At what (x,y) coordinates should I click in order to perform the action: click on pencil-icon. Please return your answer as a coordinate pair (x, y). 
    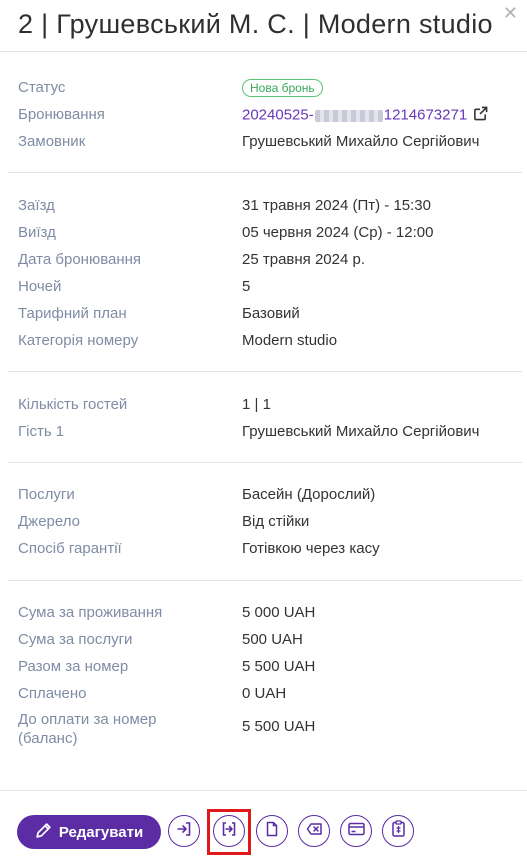
    Looking at the image, I should click on (43, 832).